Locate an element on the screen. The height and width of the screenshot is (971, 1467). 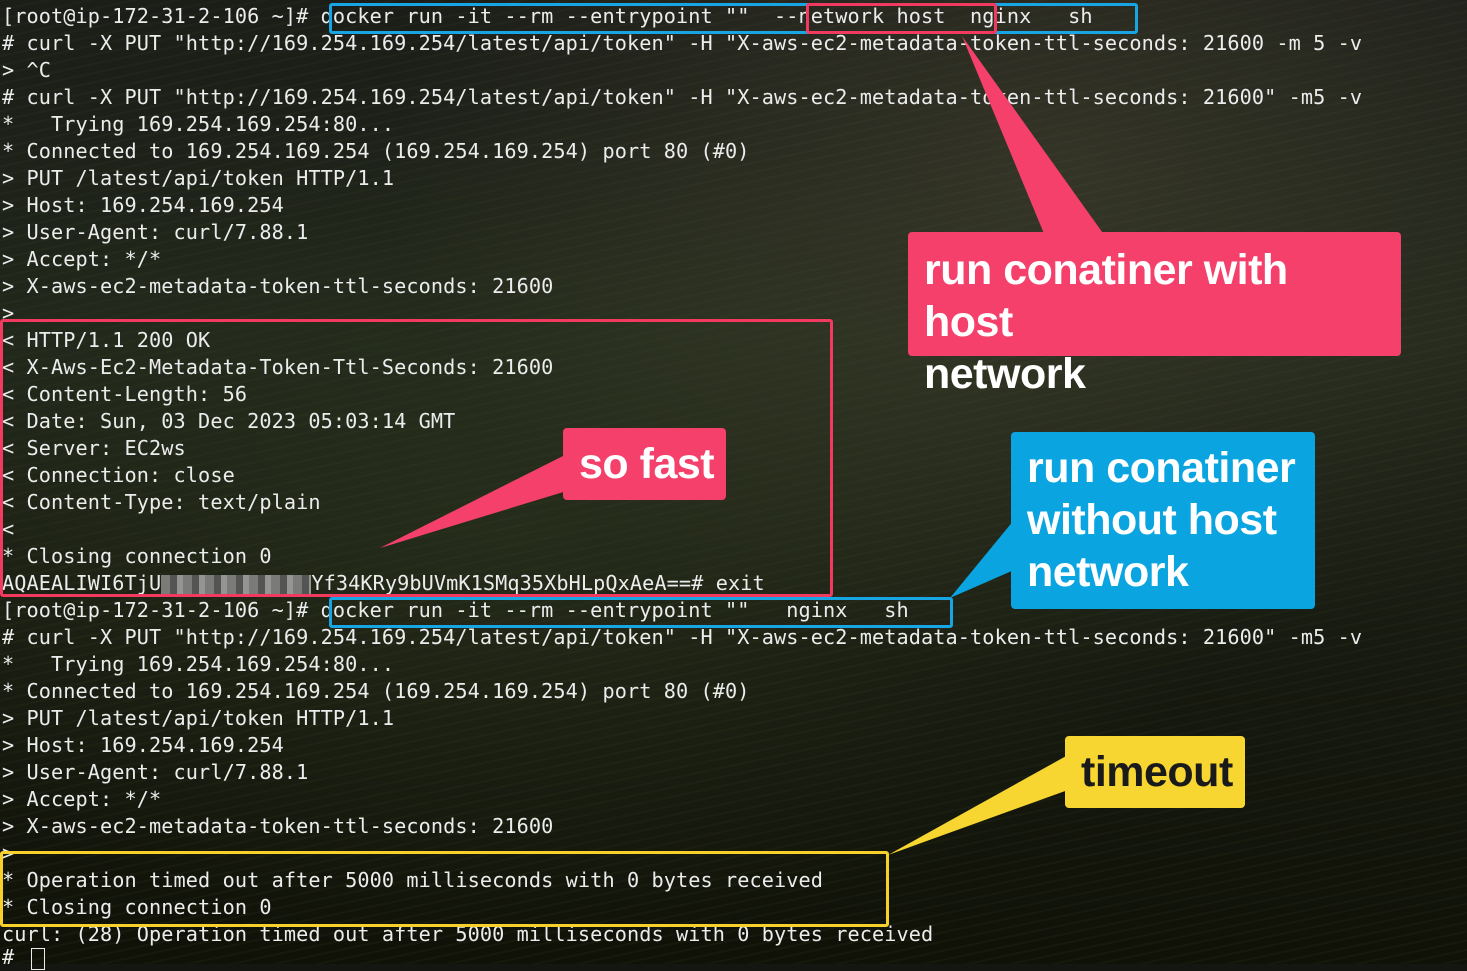
host-network-callout: run conatiner with host network is located at coordinates (1154, 315).